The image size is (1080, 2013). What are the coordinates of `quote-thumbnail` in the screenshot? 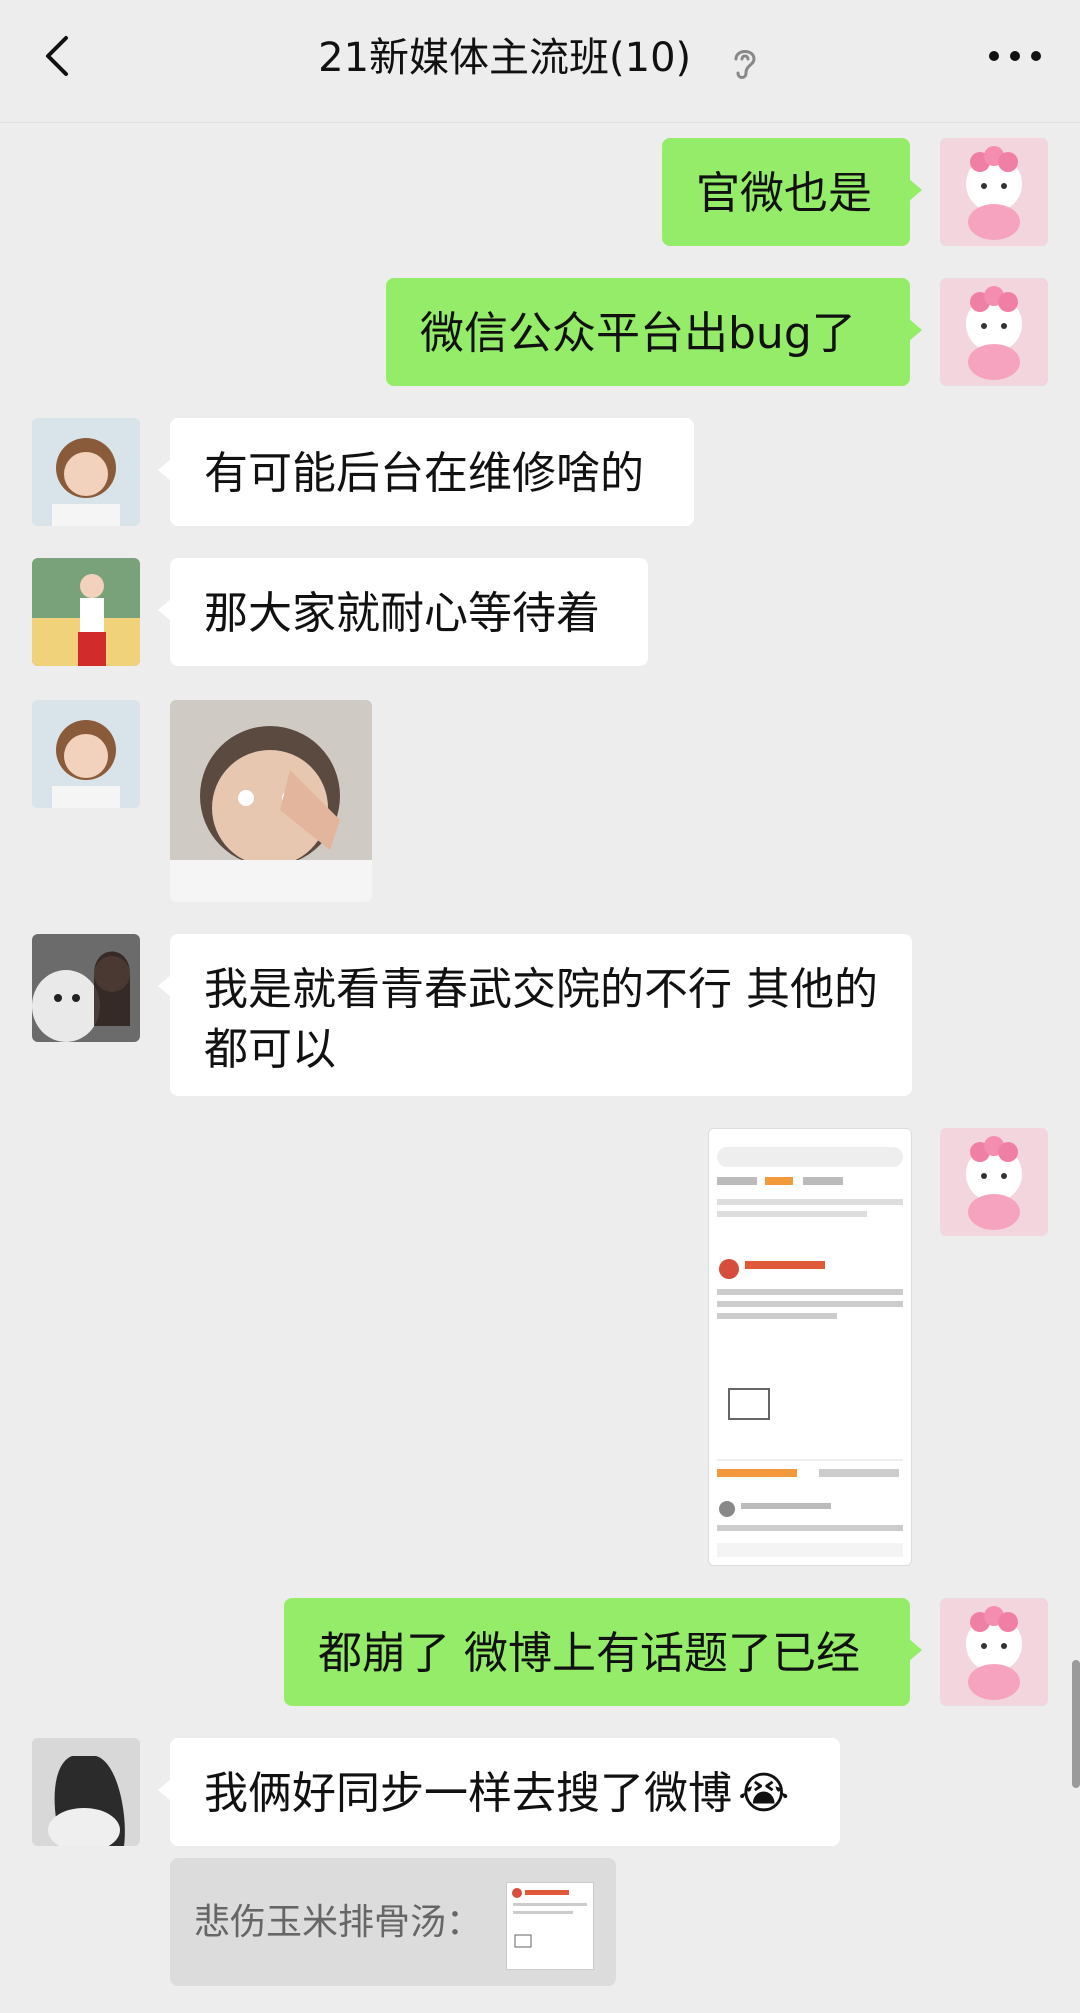 It's located at (550, 1926).